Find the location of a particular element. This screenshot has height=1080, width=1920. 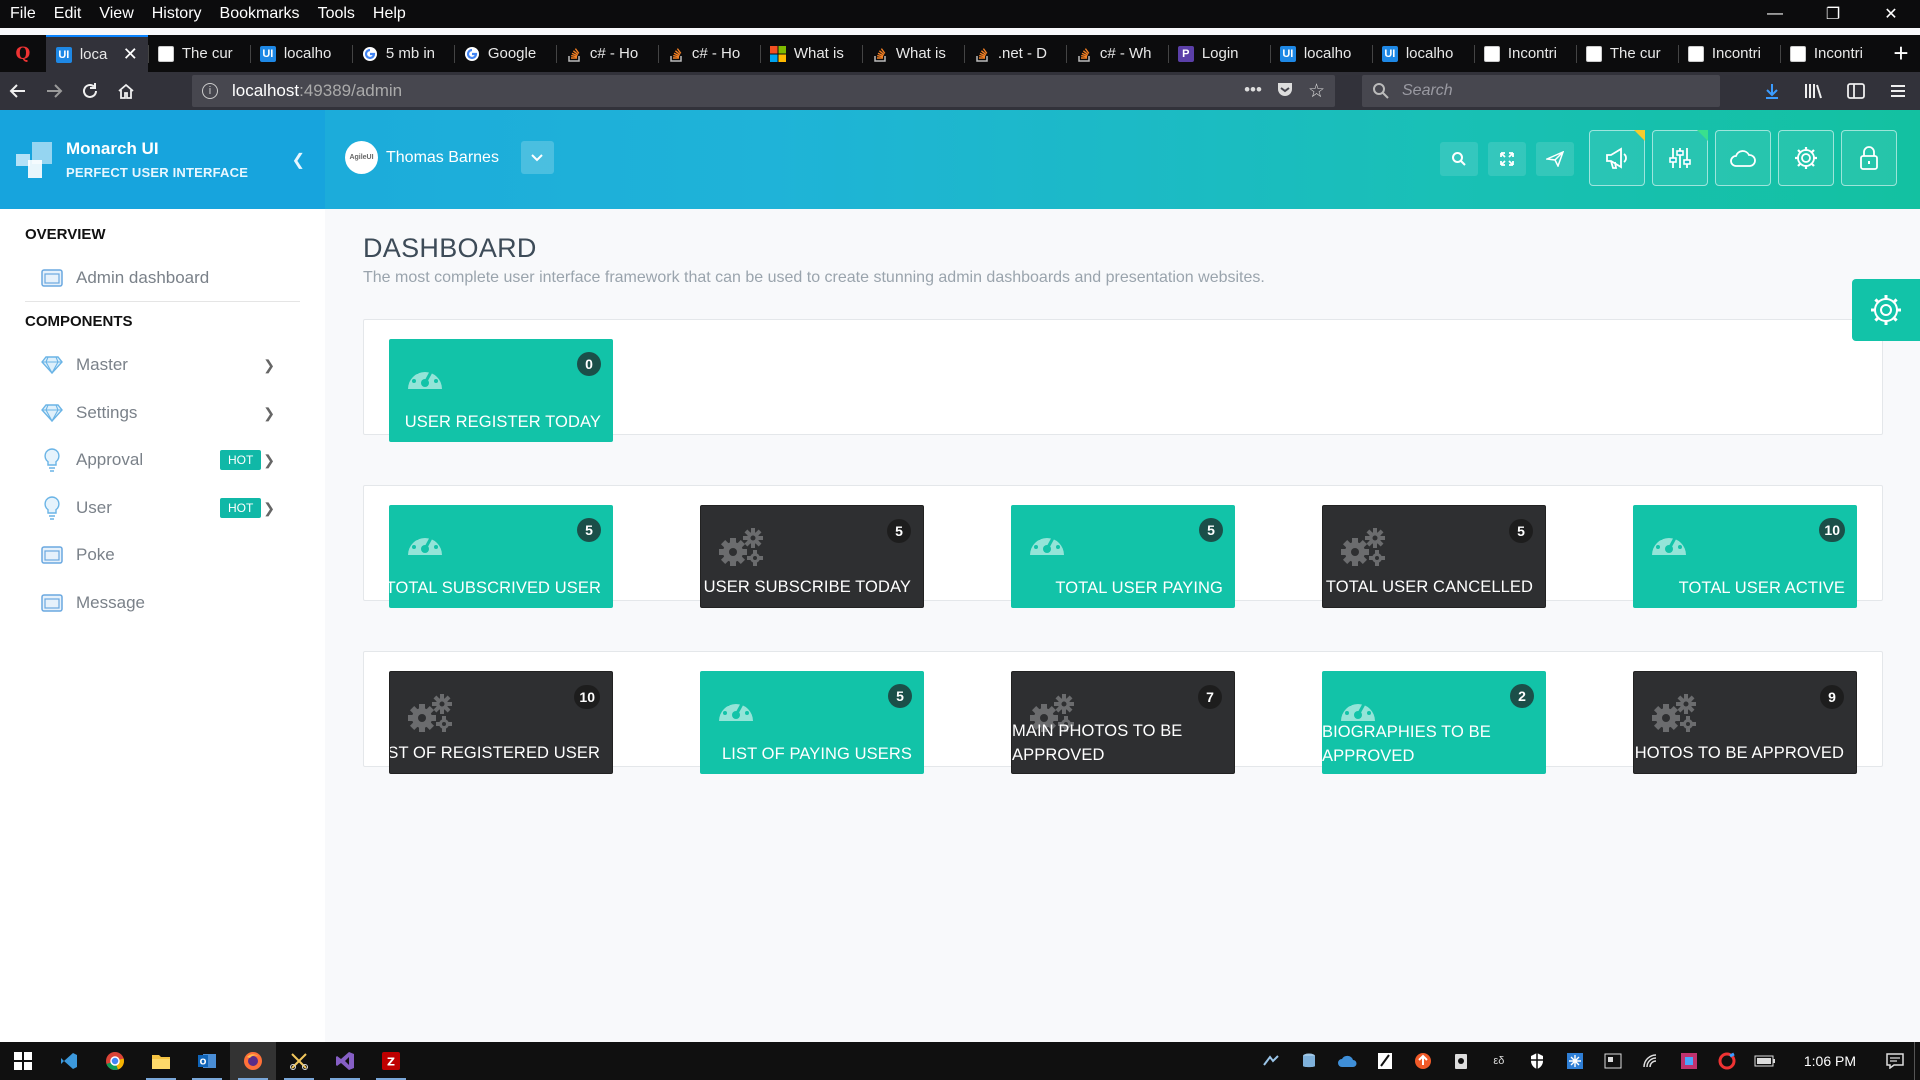

minimize-icon: — is located at coordinates (1775, 14).